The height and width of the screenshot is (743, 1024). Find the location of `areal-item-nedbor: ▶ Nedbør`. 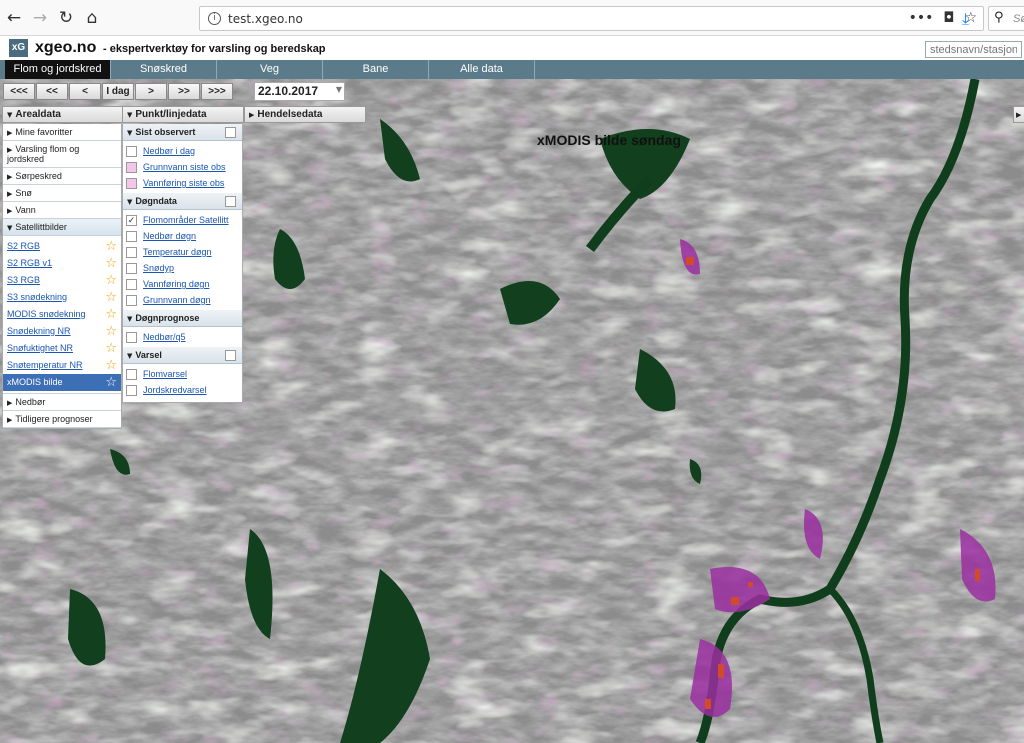

areal-item-nedbor: ▶ Nedbør is located at coordinates (62, 402).